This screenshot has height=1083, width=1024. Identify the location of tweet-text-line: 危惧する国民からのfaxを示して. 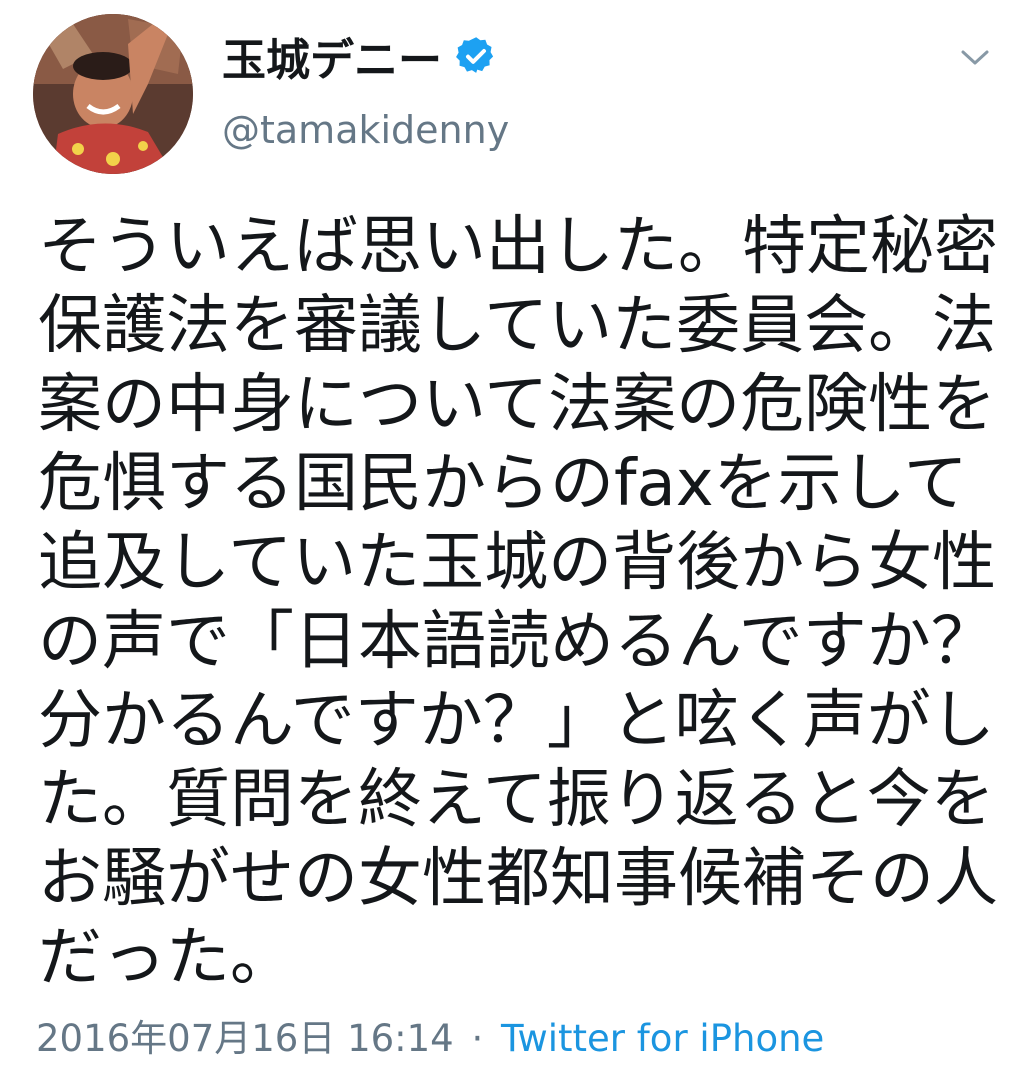
(503, 484).